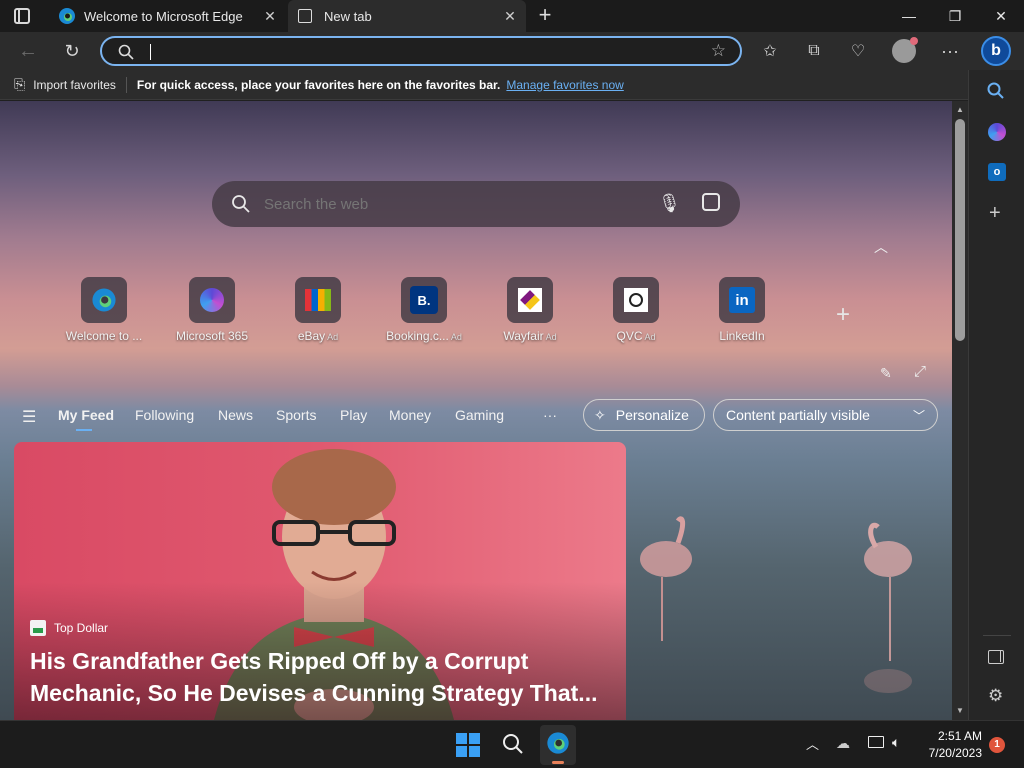 Image resolution: width=1024 pixels, height=768 pixels. I want to click on feed-tab-gaming: Gaming, so click(479, 415).